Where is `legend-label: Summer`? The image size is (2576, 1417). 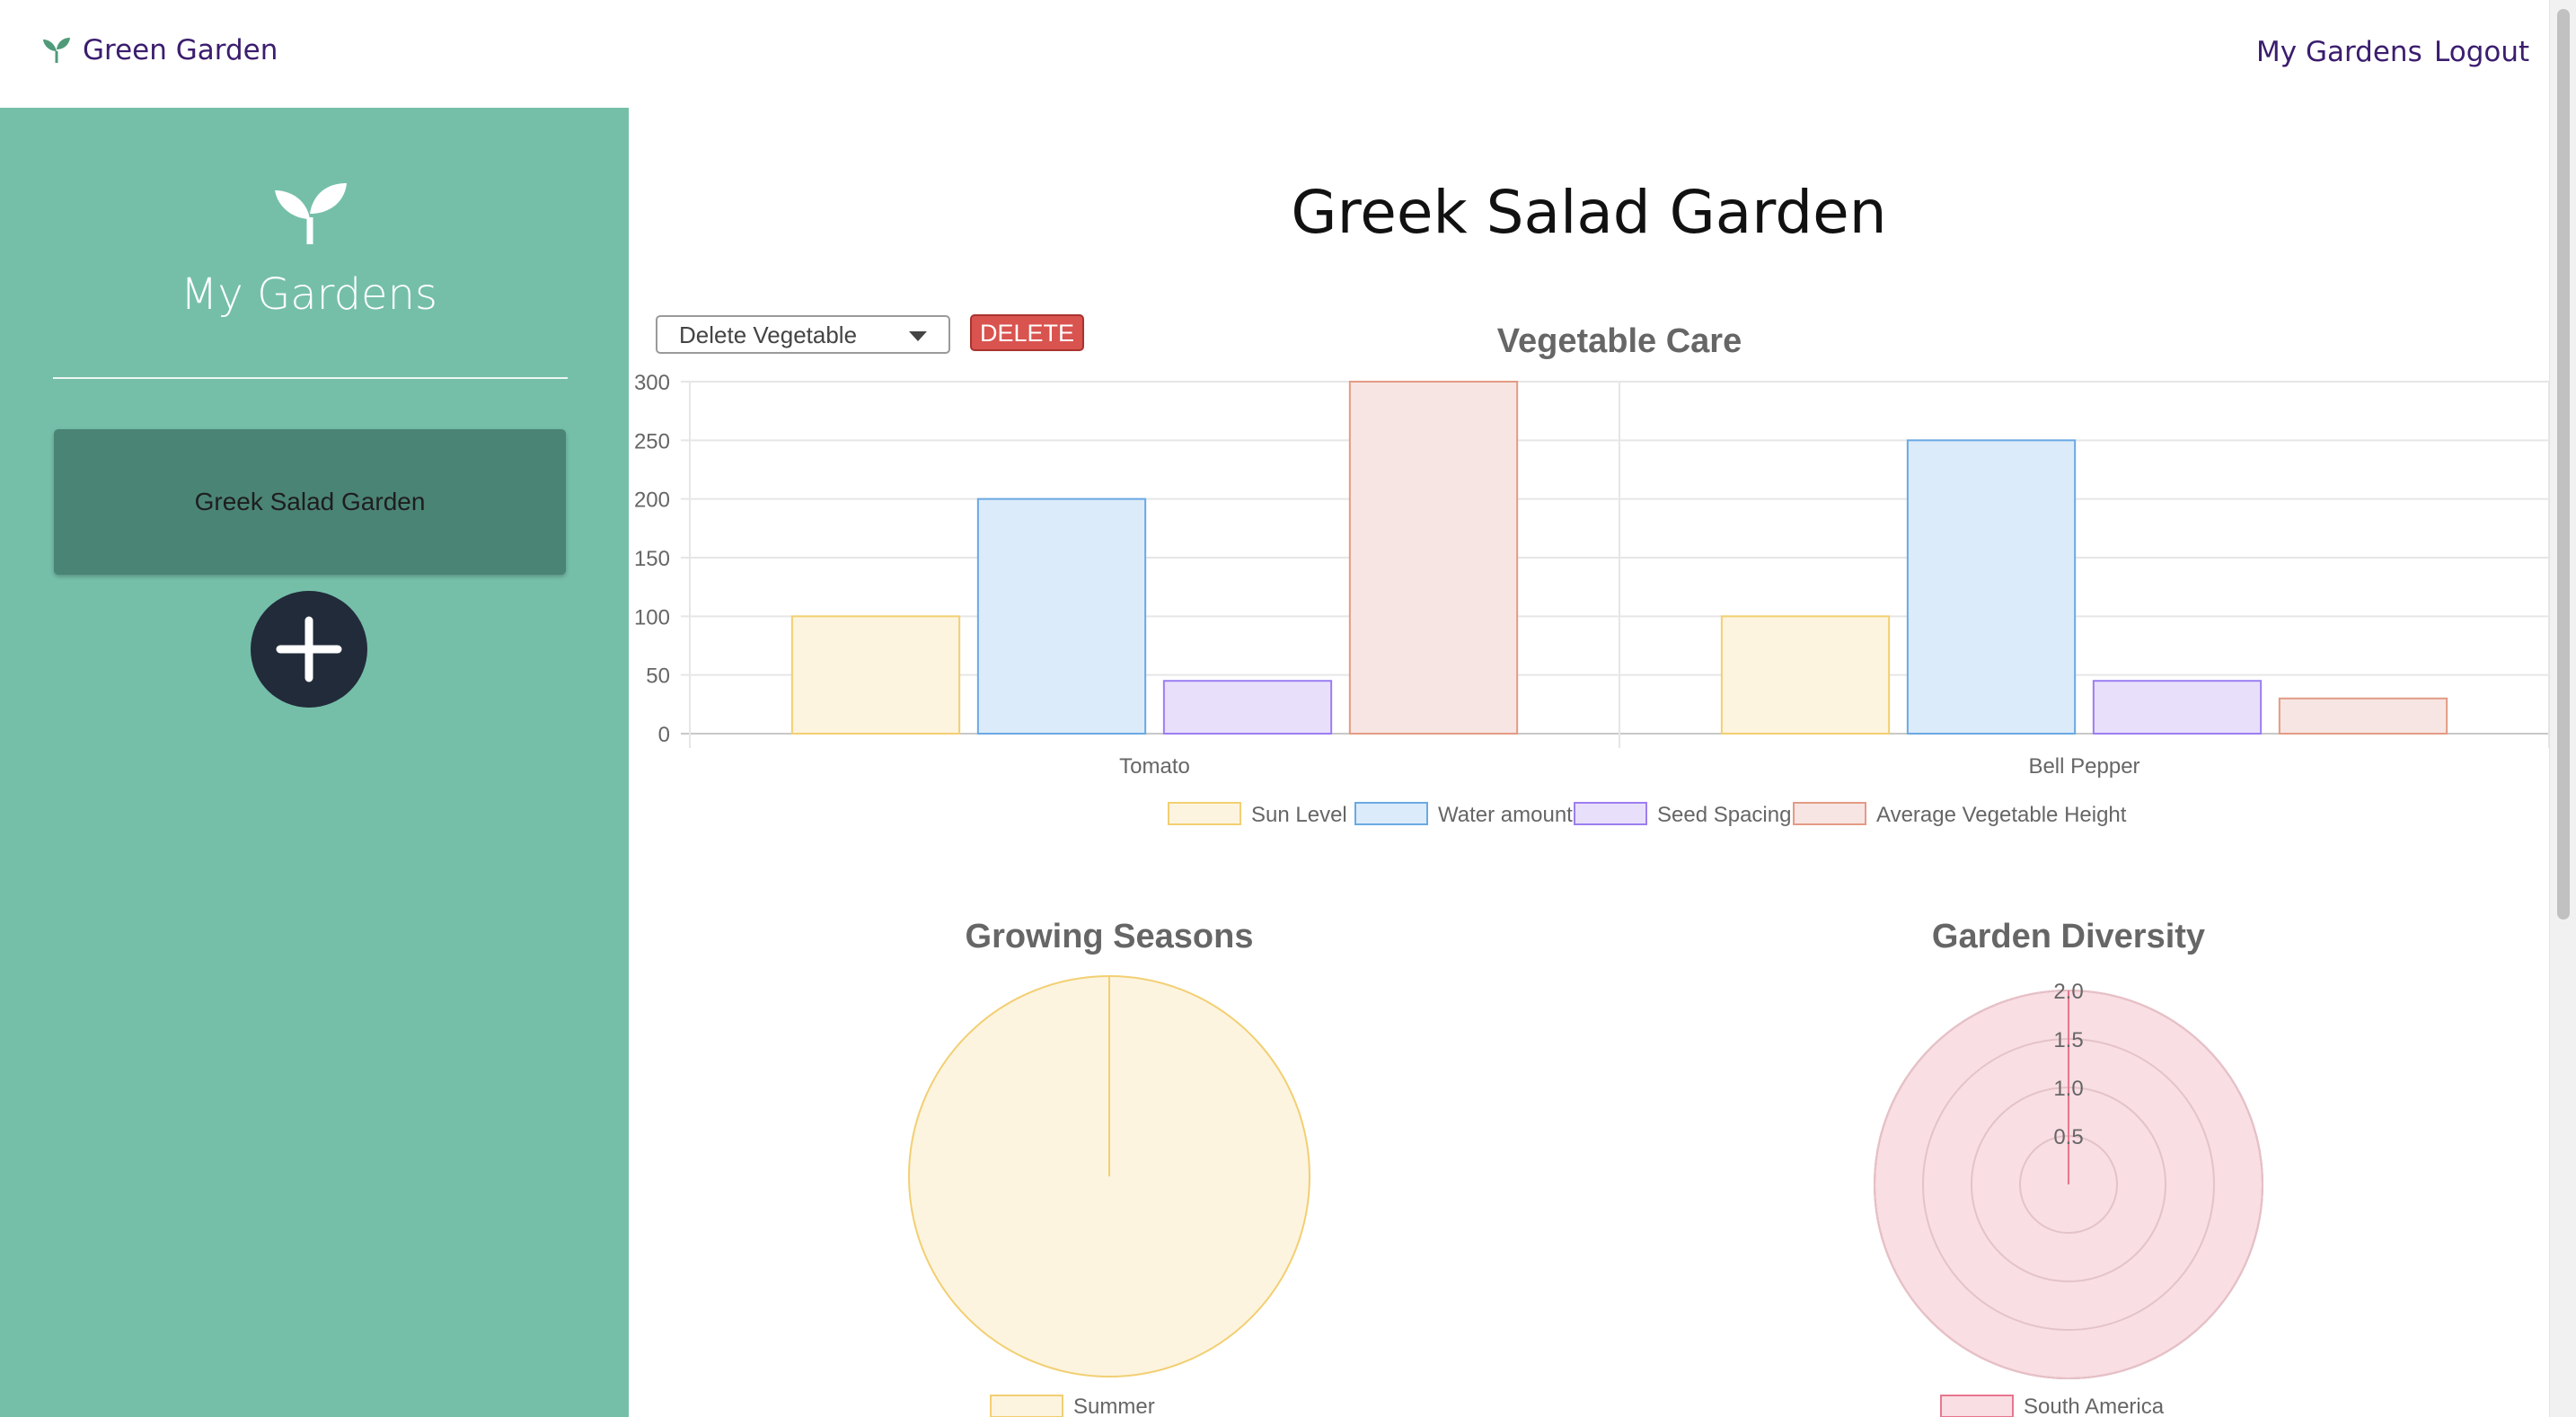 legend-label: Summer is located at coordinates (1114, 1406).